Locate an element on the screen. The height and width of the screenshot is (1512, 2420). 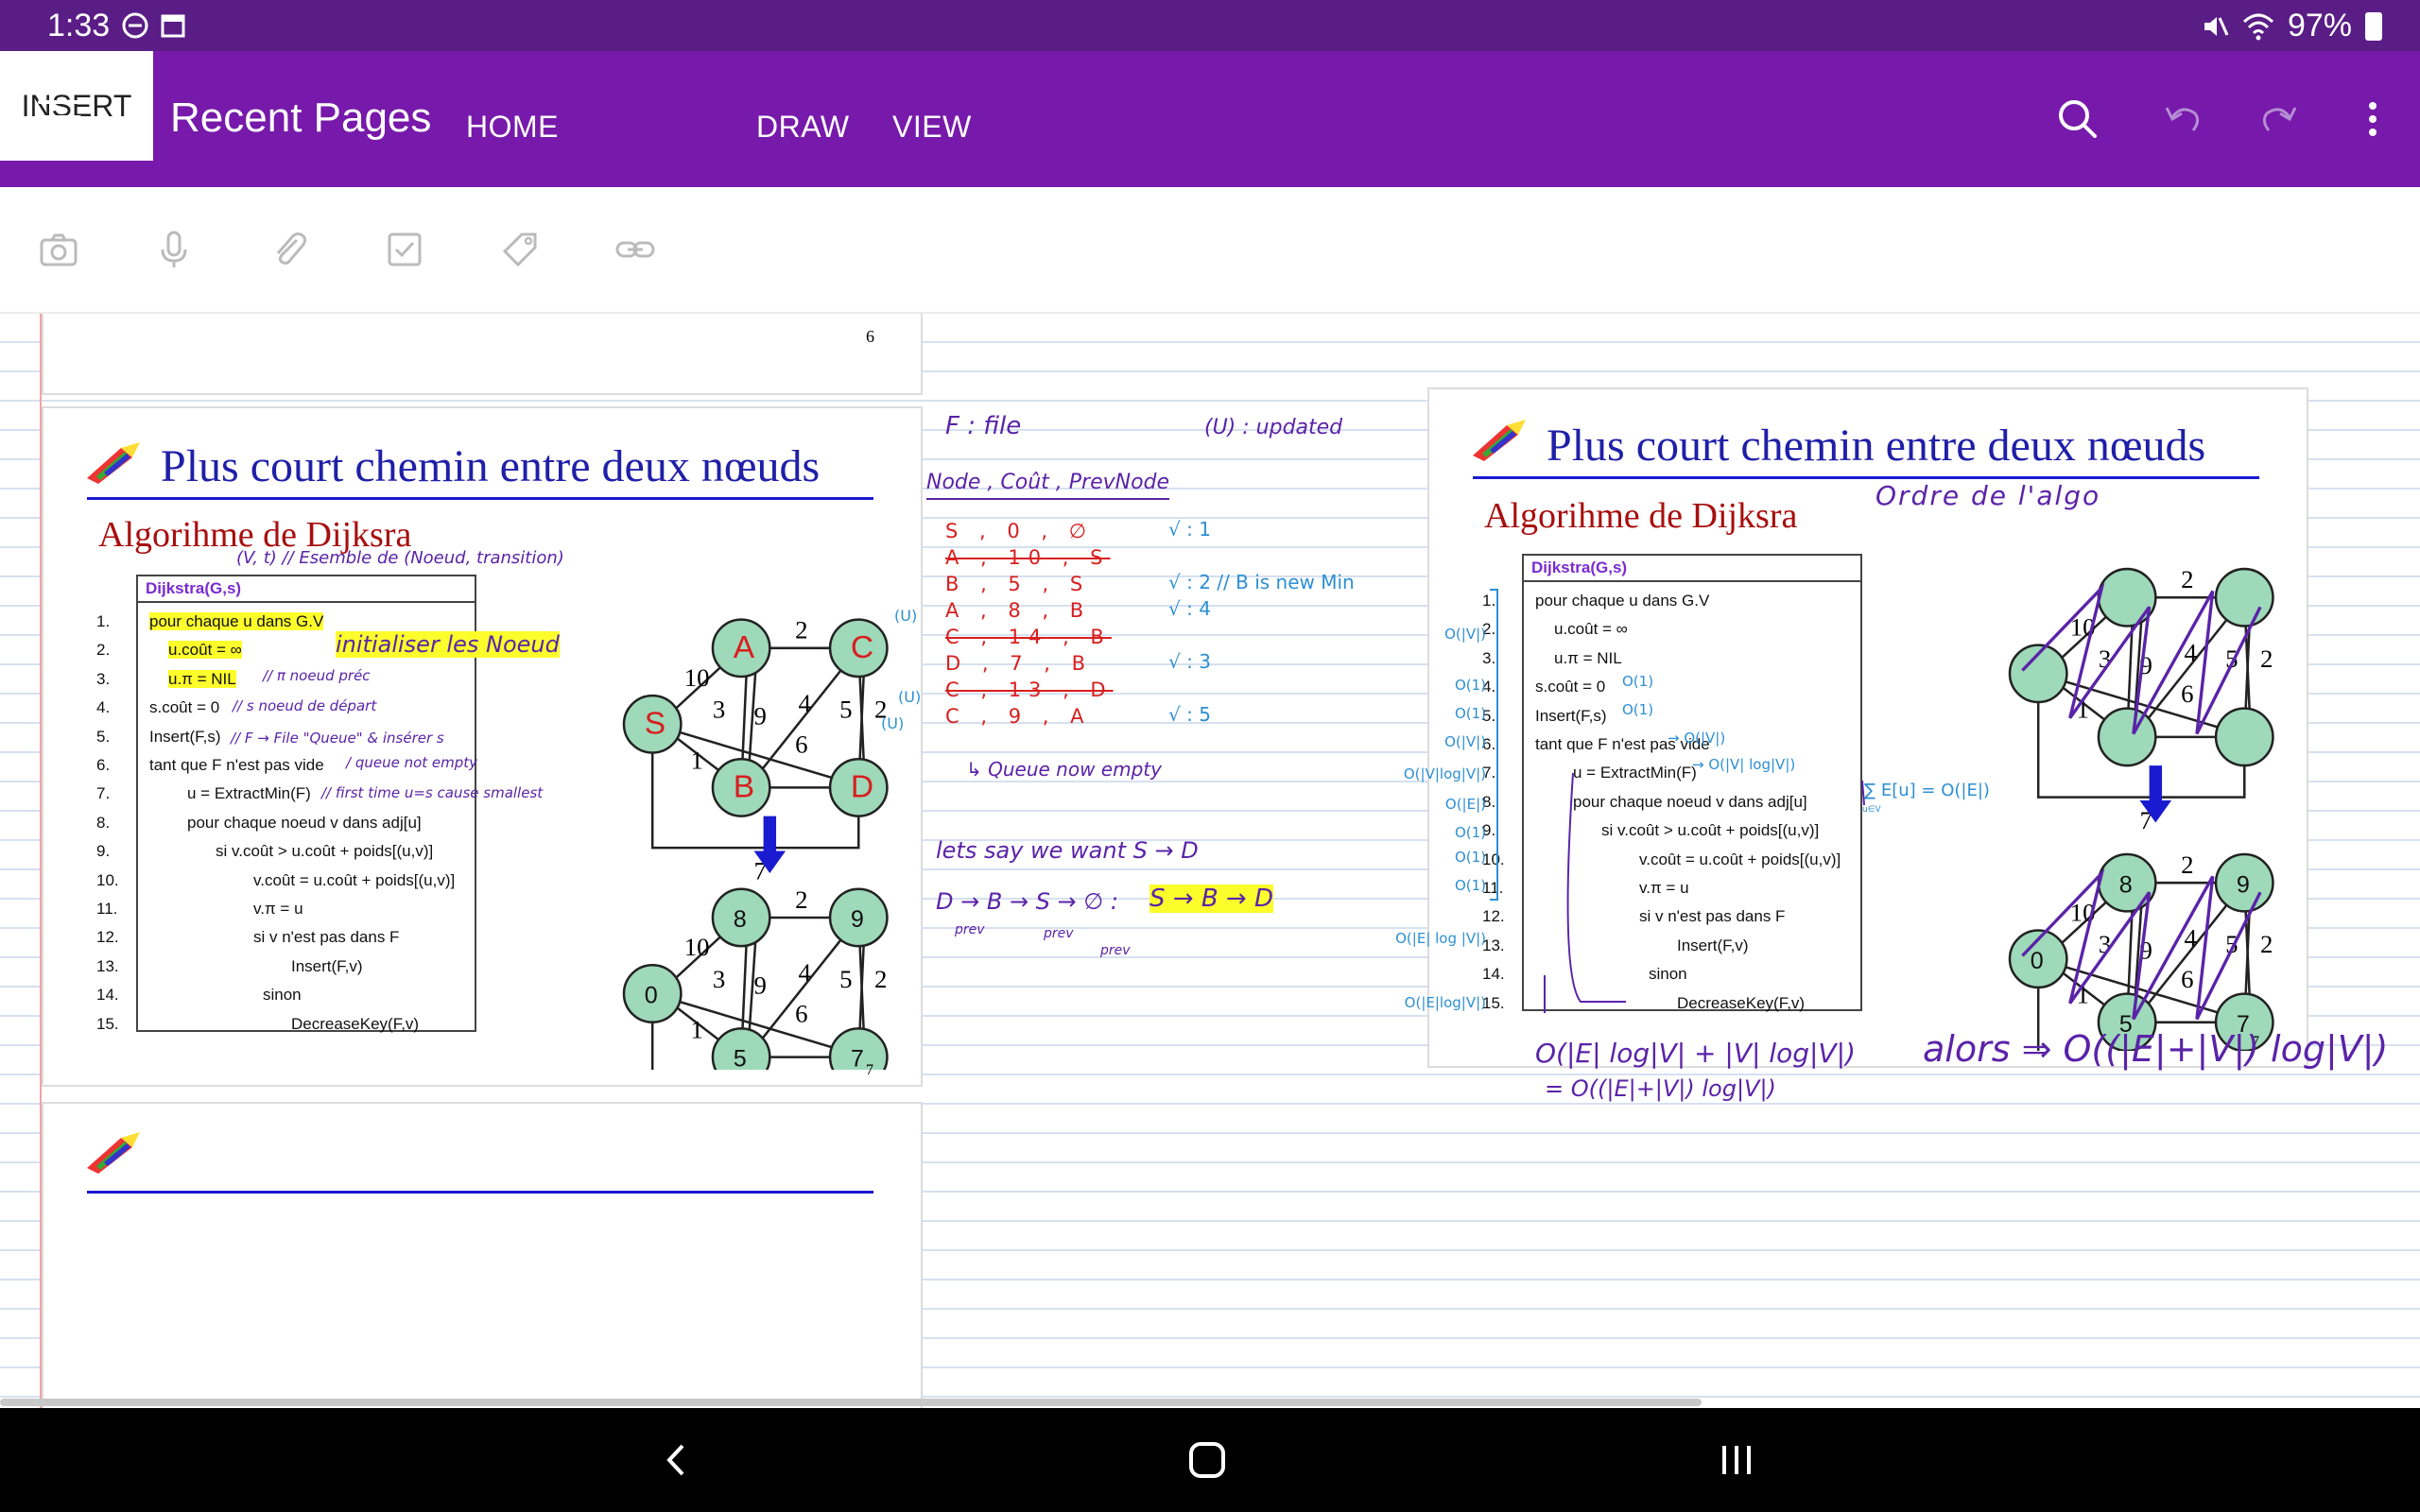
search-icon is located at coordinates (2077, 119).